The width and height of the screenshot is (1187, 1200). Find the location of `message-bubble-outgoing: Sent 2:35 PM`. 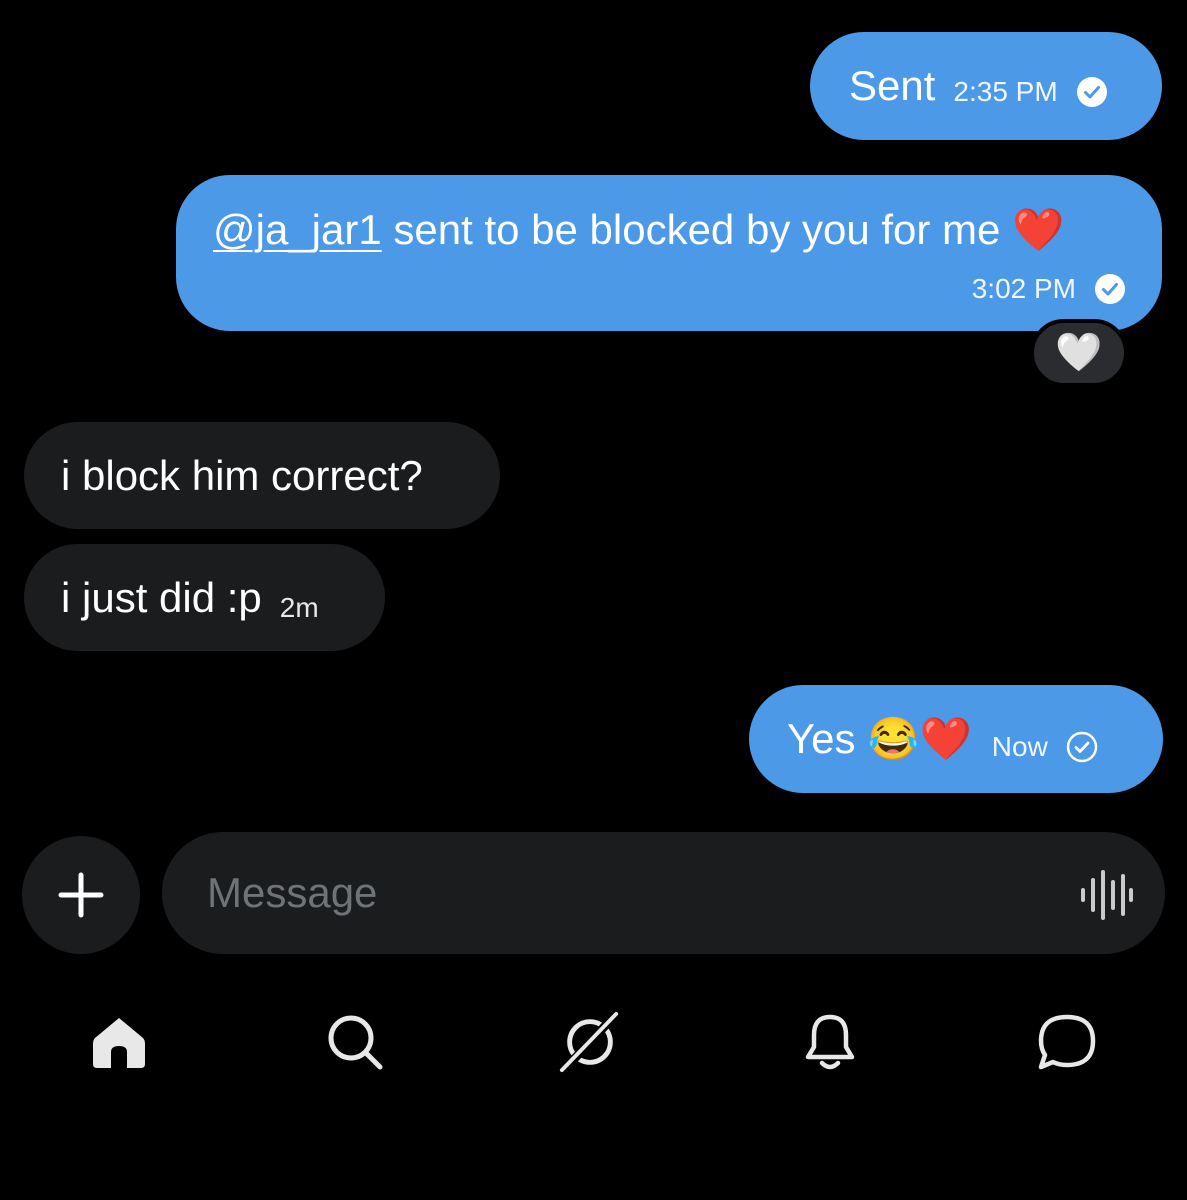

message-bubble-outgoing: Sent 2:35 PM is located at coordinates (986, 86).